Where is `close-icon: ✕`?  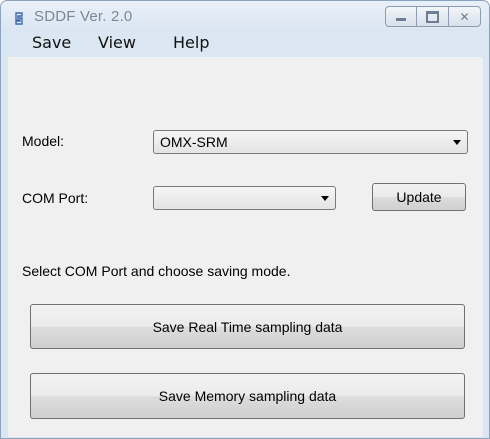 close-icon: ✕ is located at coordinates (464, 16).